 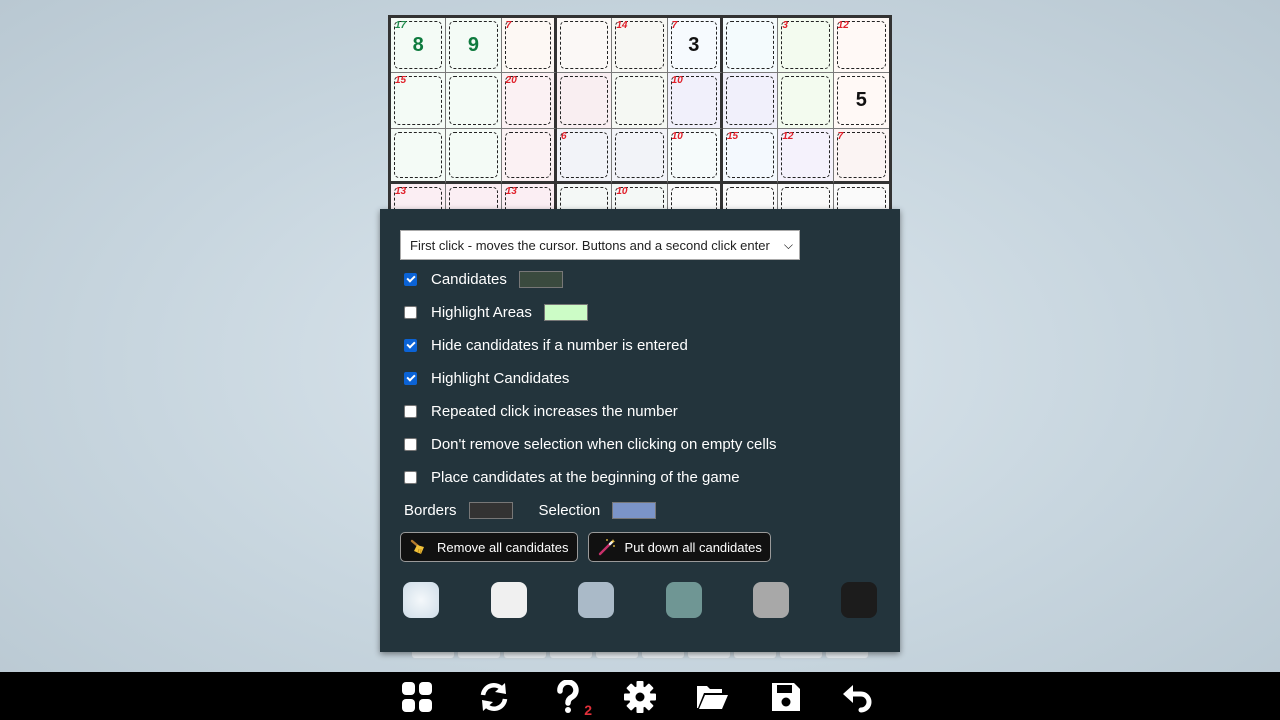 What do you see at coordinates (401, 25) in the screenshot?
I see `cage-sum: 17` at bounding box center [401, 25].